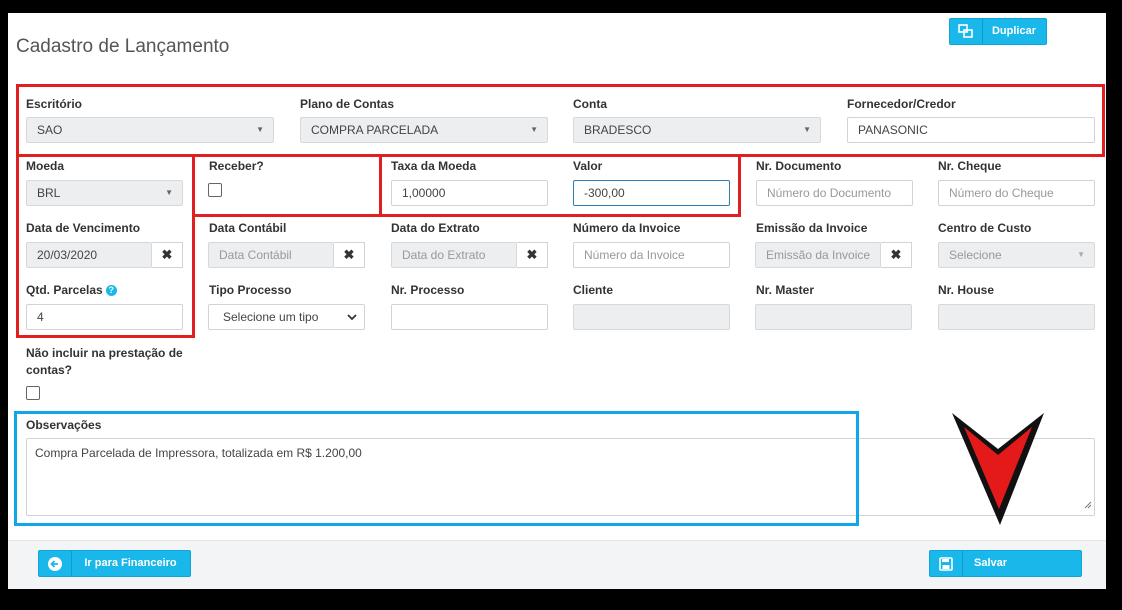 The width and height of the screenshot is (1122, 610). What do you see at coordinates (966, 31) in the screenshot?
I see `duplicate-icon` at bounding box center [966, 31].